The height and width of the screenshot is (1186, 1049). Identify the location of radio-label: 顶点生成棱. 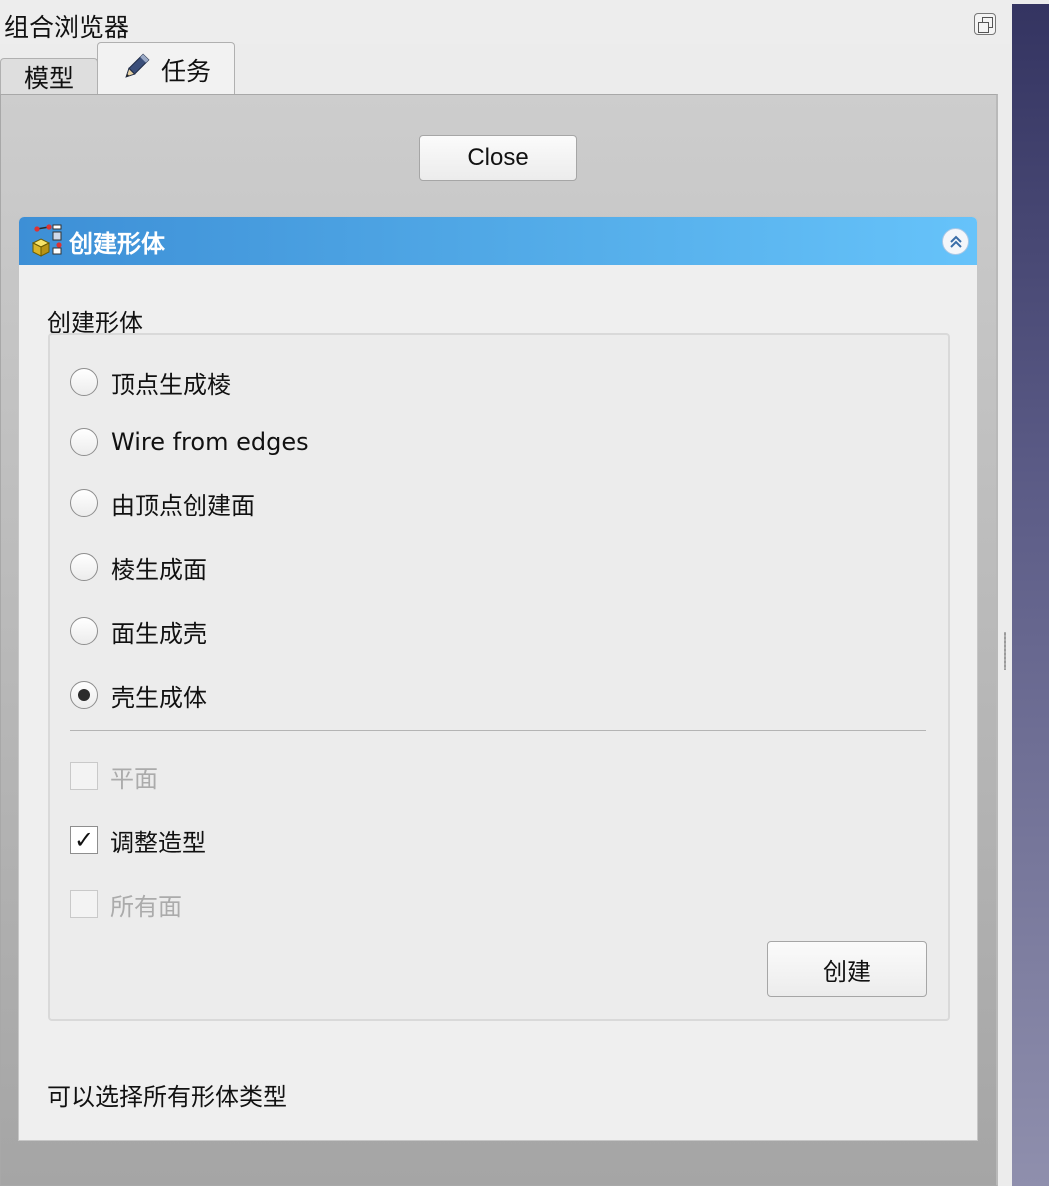
(171, 384).